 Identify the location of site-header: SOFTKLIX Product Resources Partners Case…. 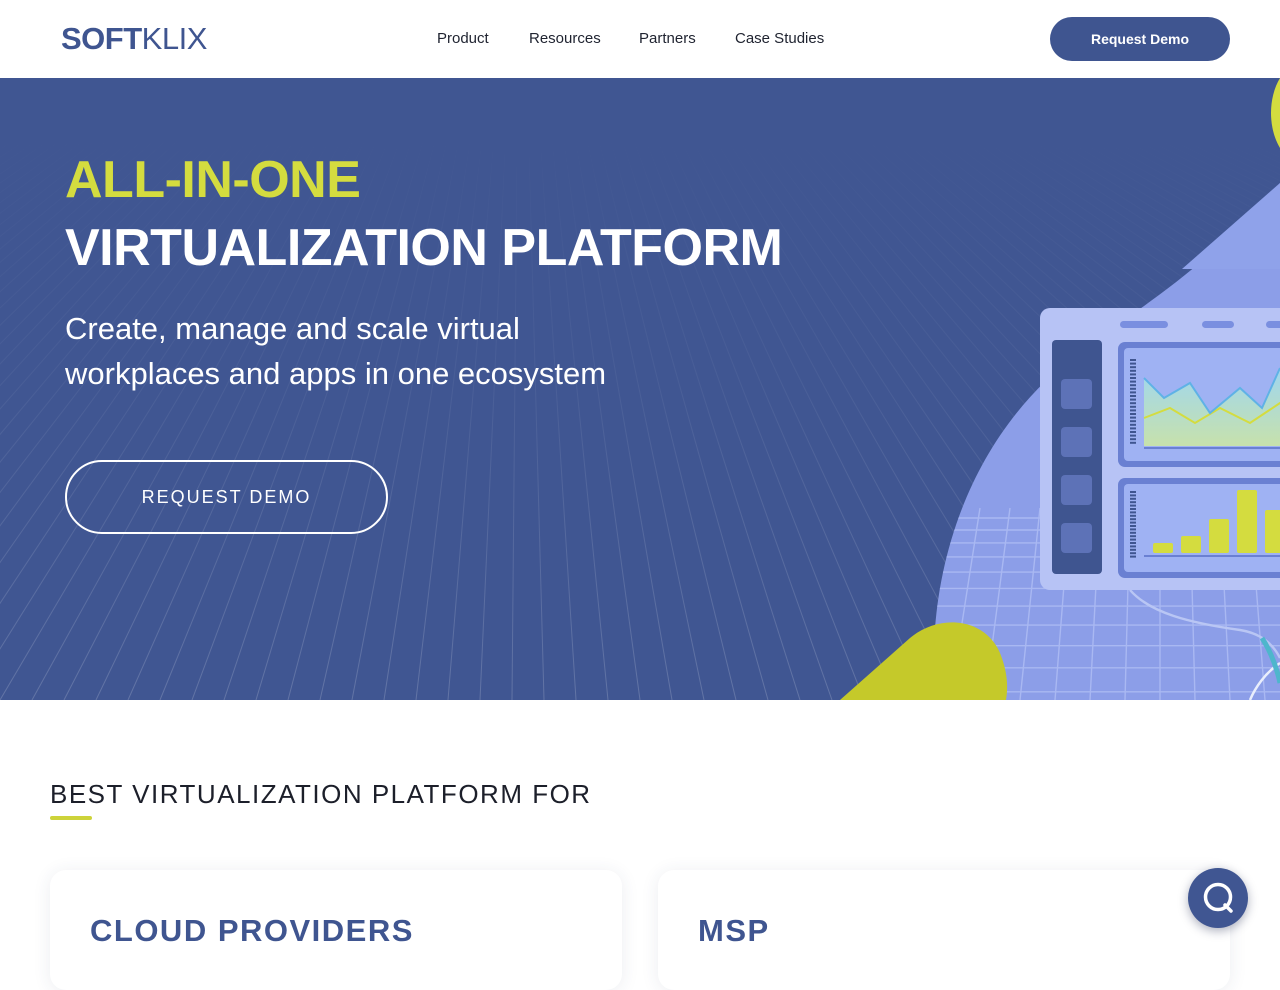
(640, 39).